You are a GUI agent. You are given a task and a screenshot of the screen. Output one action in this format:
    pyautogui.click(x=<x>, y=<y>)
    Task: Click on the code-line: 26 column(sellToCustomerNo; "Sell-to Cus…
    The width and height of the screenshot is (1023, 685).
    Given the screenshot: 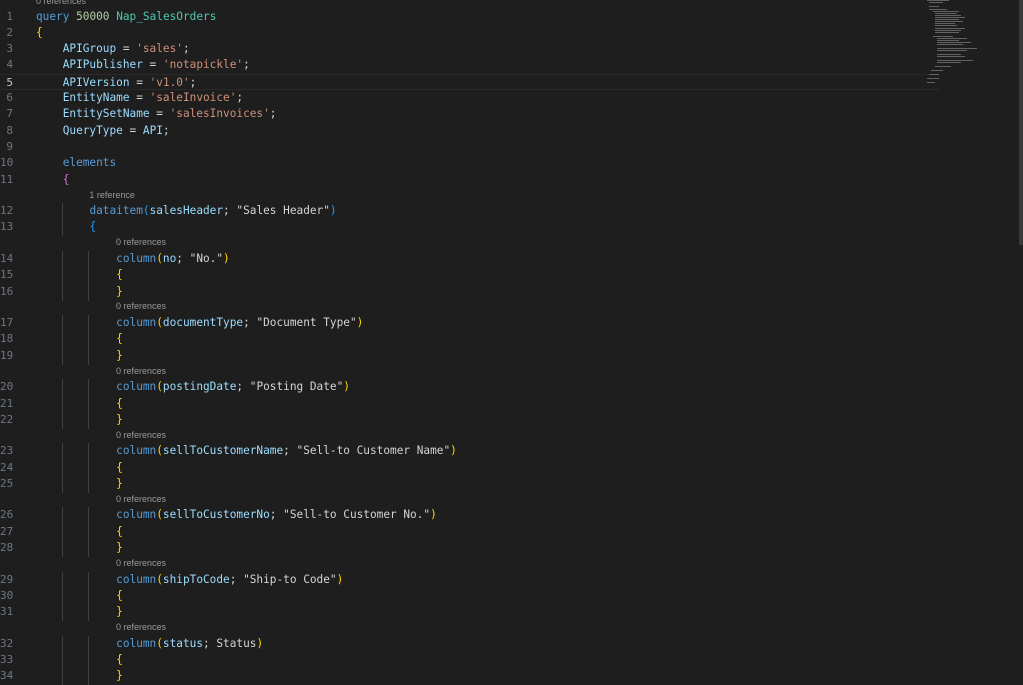 What is the action you would take?
    pyautogui.click(x=470, y=516)
    